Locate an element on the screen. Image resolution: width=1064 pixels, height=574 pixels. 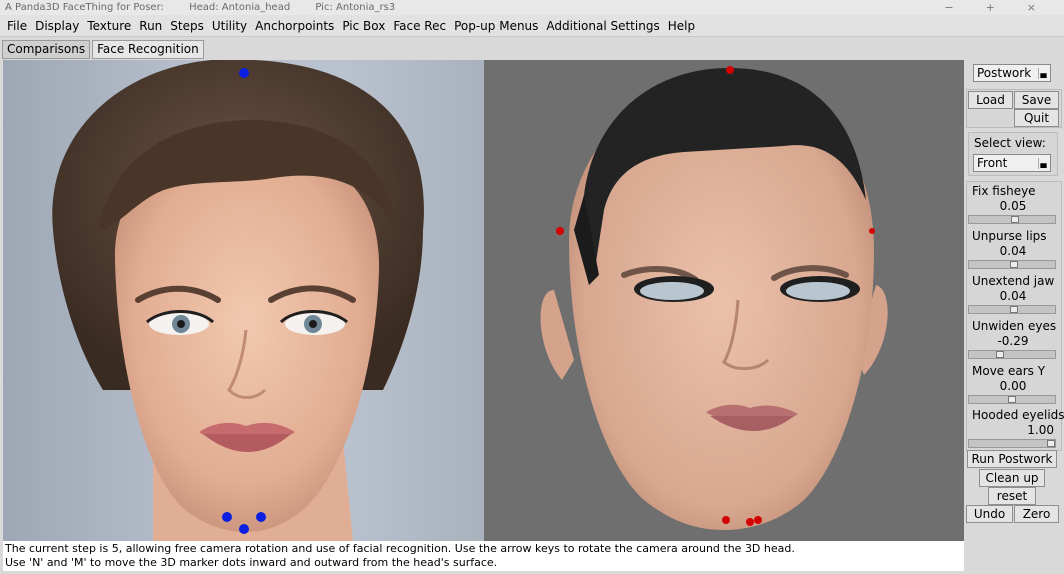
menu-help: Help is located at coordinates (681, 26).